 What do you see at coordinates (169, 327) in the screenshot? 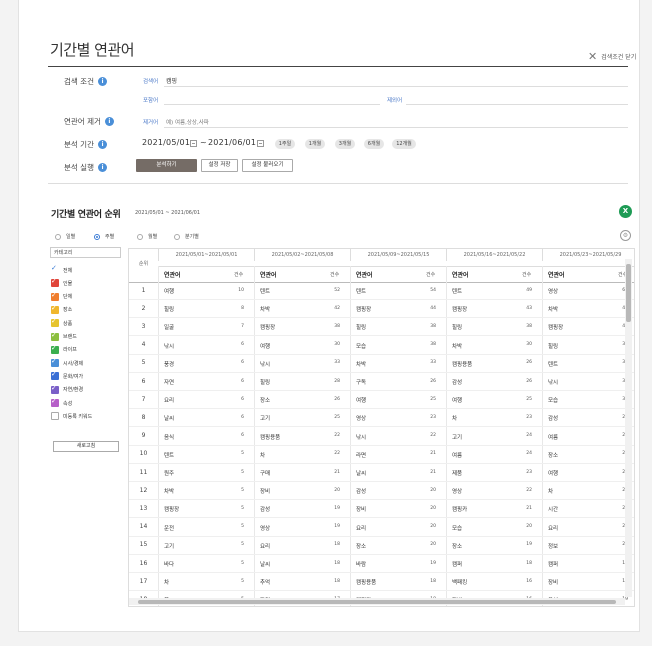
I see `keyword-cell: 일굴` at bounding box center [169, 327].